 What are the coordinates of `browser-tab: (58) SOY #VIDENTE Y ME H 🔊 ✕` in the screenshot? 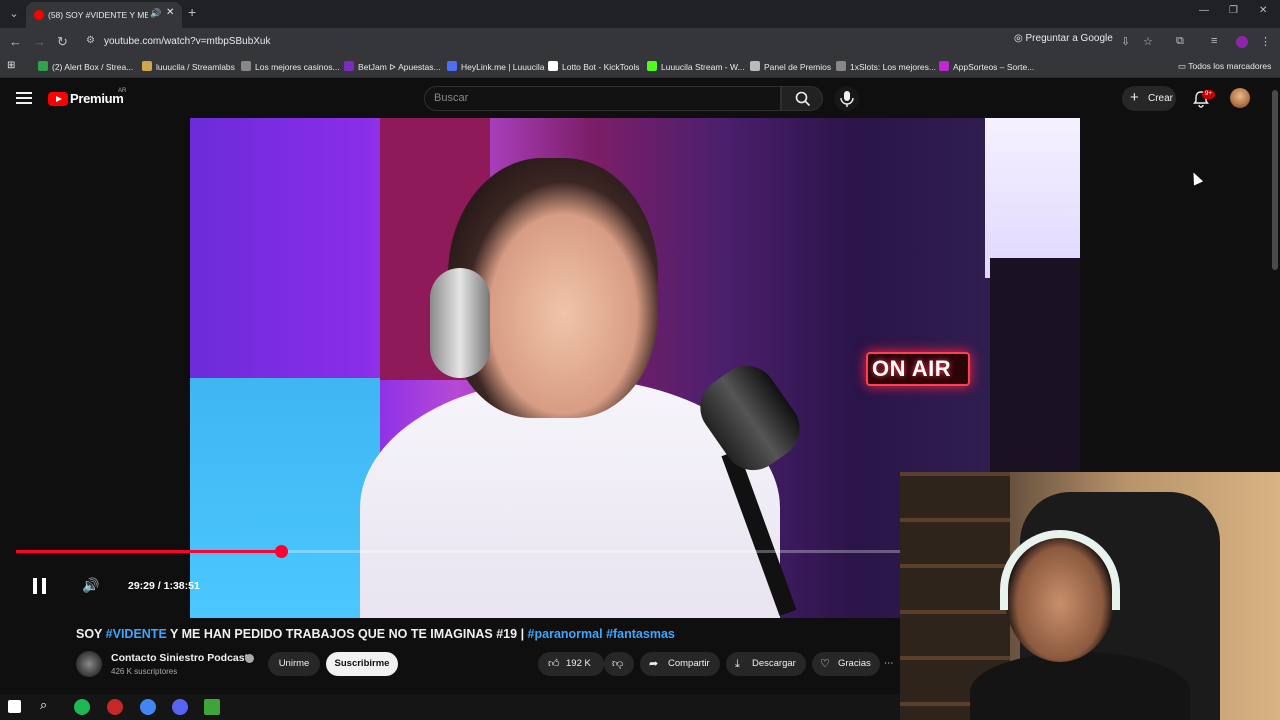 It's located at (104, 15).